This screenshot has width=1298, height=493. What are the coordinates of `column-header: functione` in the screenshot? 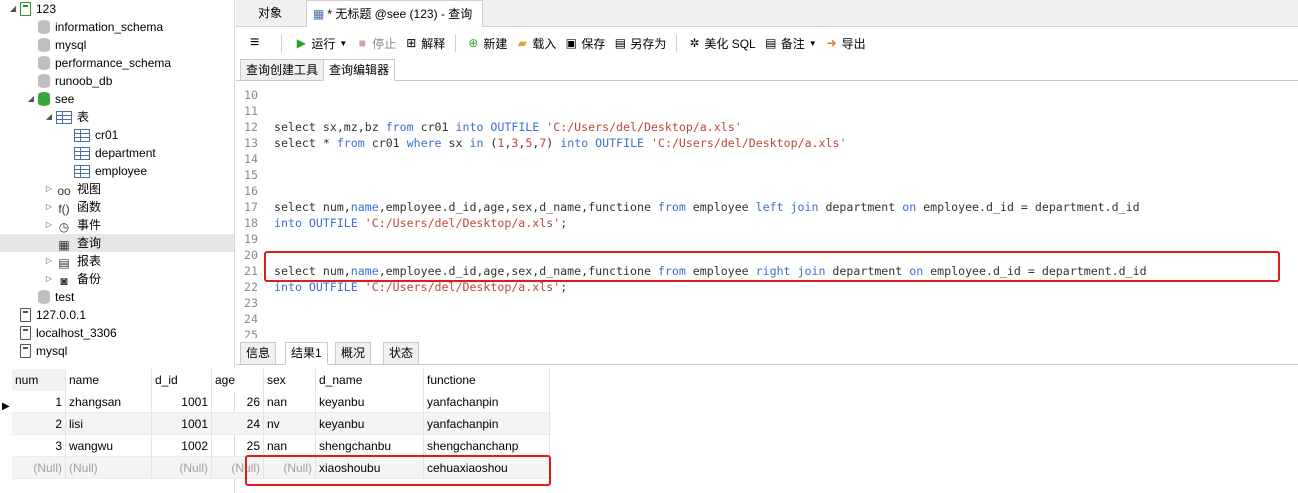 It's located at (487, 380).